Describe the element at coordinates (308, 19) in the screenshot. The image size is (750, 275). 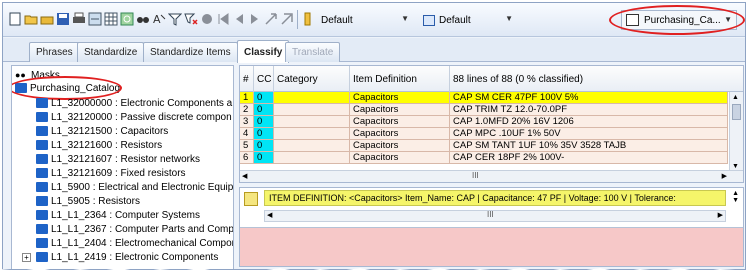
I see `bookmark-icon` at that location.